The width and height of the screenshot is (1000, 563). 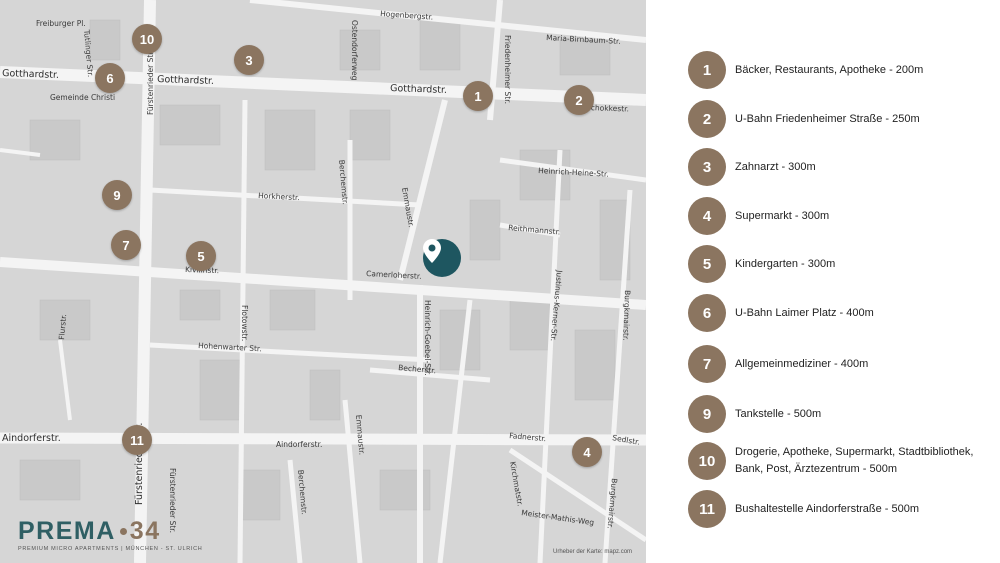 I want to click on poi-marker-5: 5, so click(x=201, y=256).